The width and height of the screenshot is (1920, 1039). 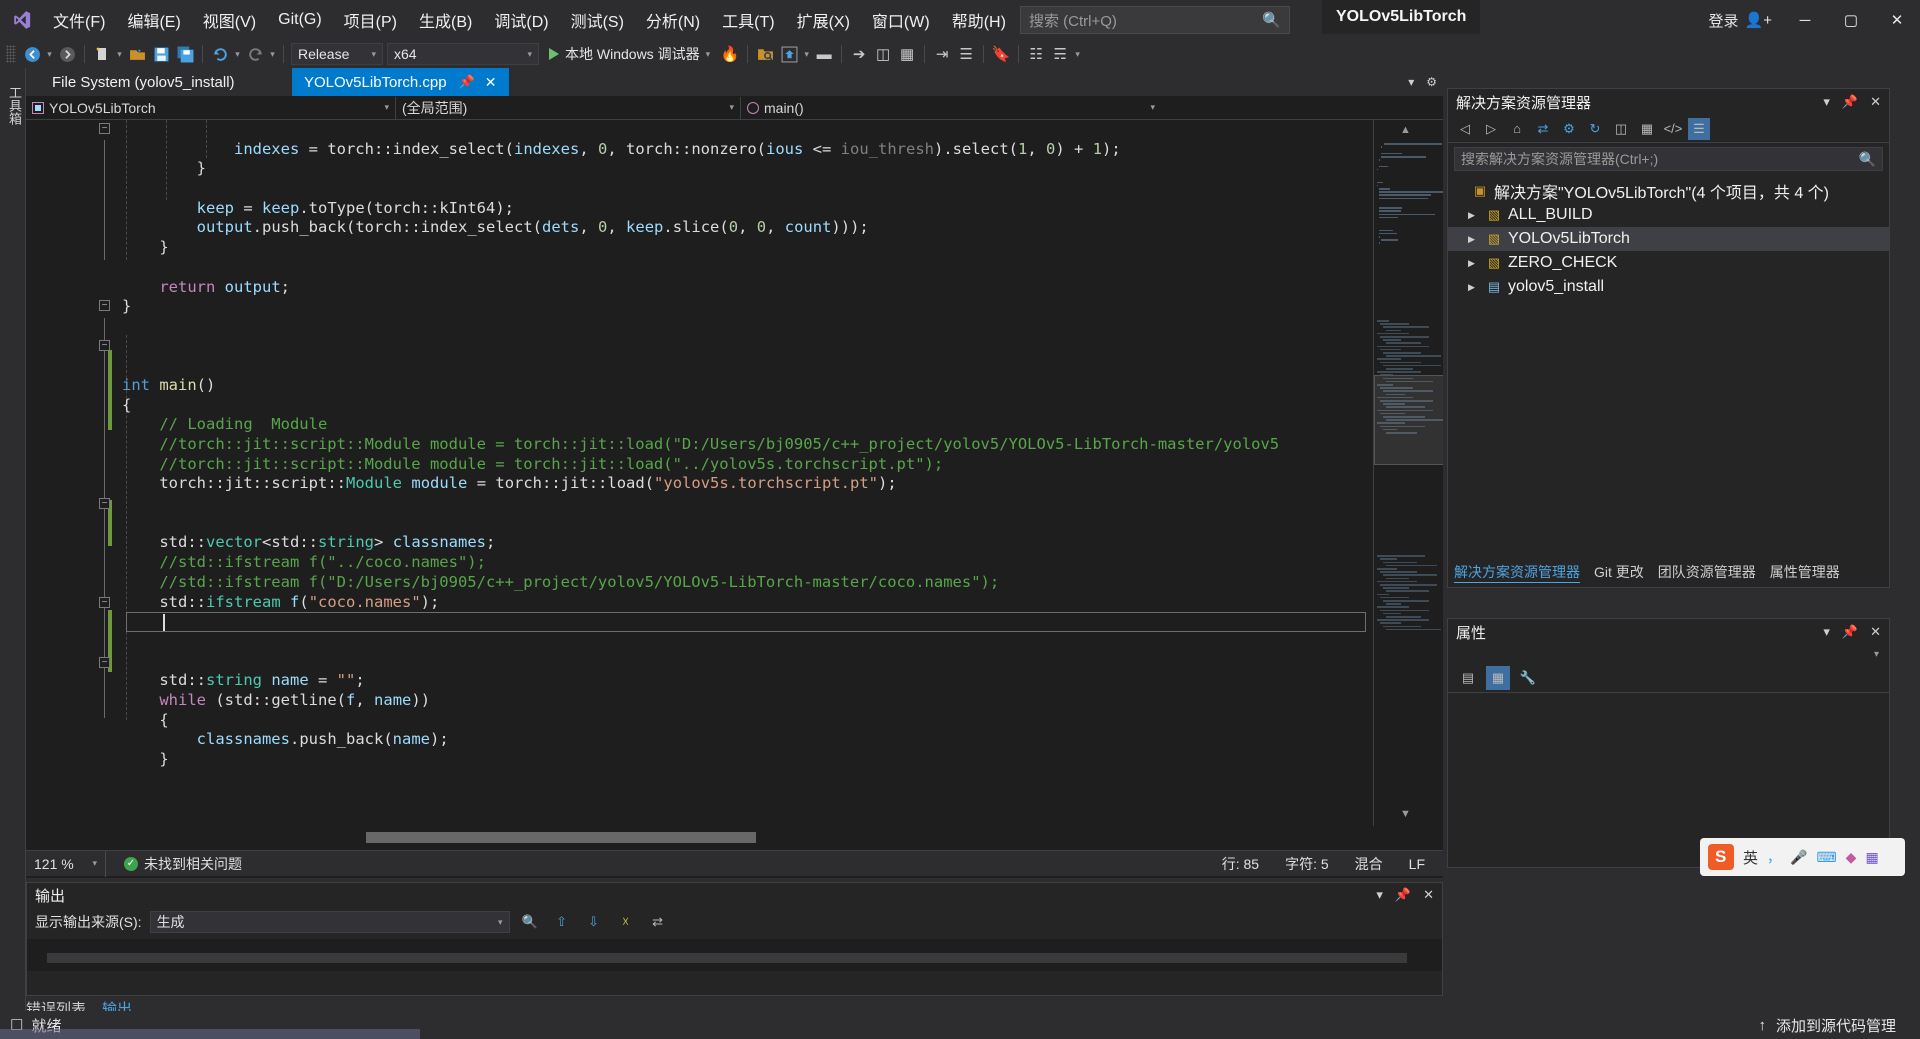 I want to click on start-debugging-button: 本地 Windows 调试器 ▾, so click(x=629, y=54).